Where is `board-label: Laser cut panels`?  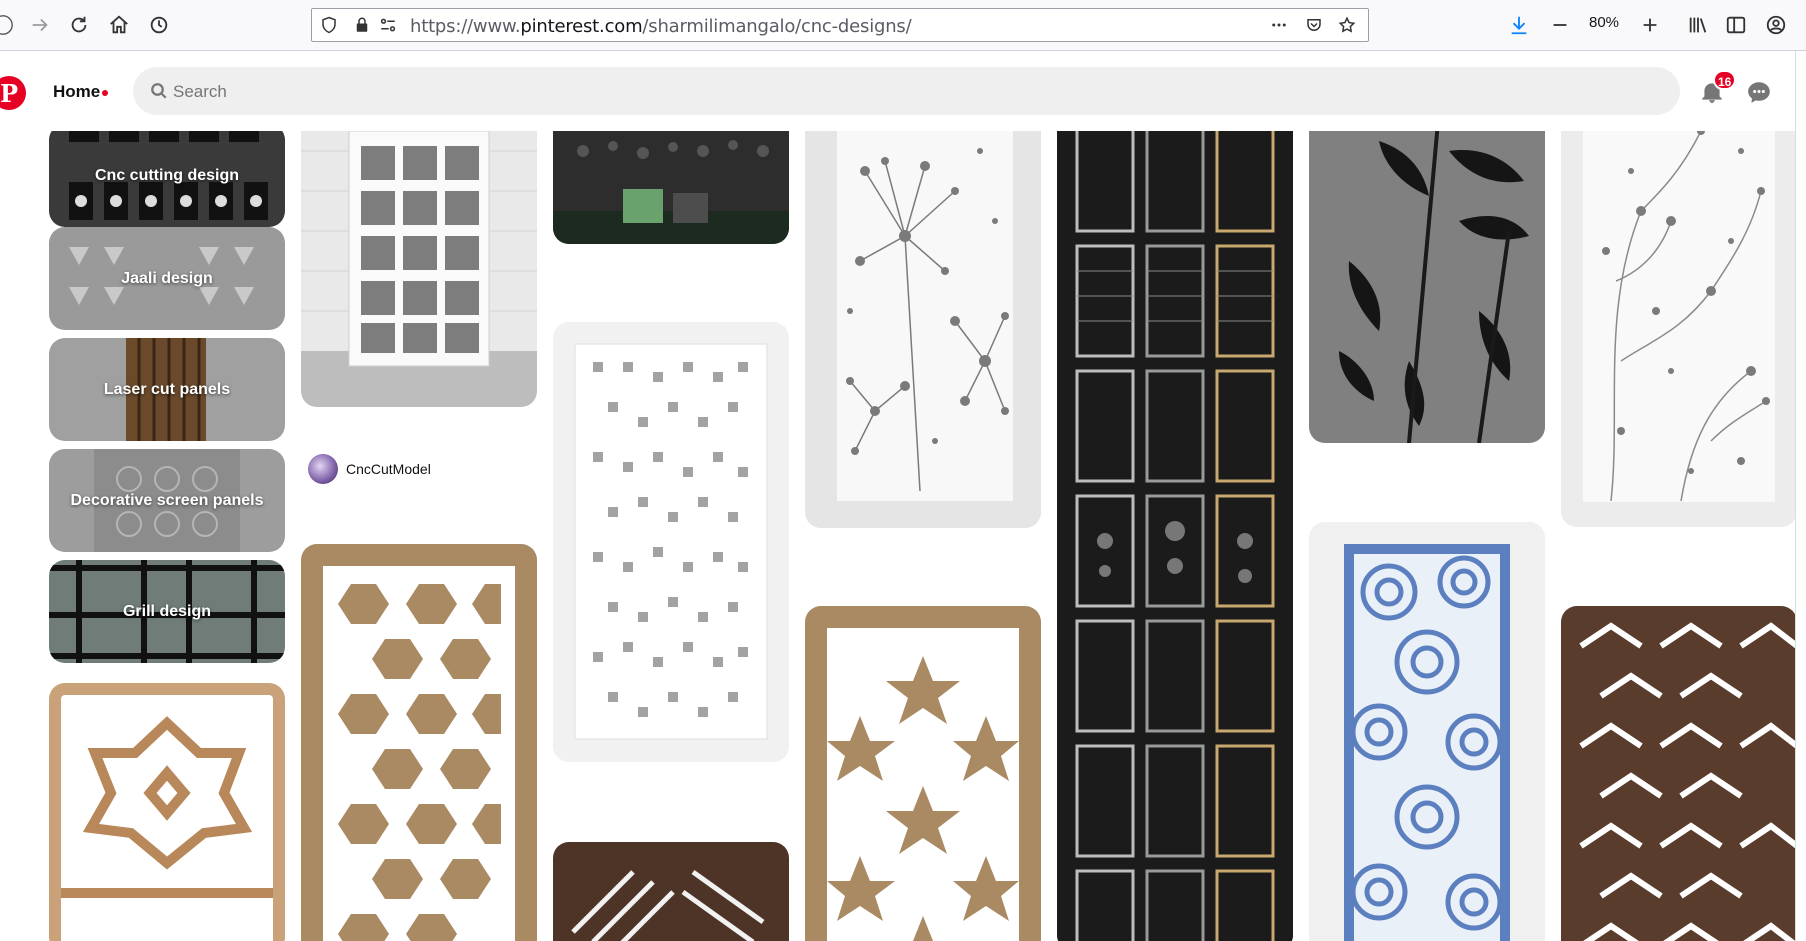 board-label: Laser cut panels is located at coordinates (167, 389).